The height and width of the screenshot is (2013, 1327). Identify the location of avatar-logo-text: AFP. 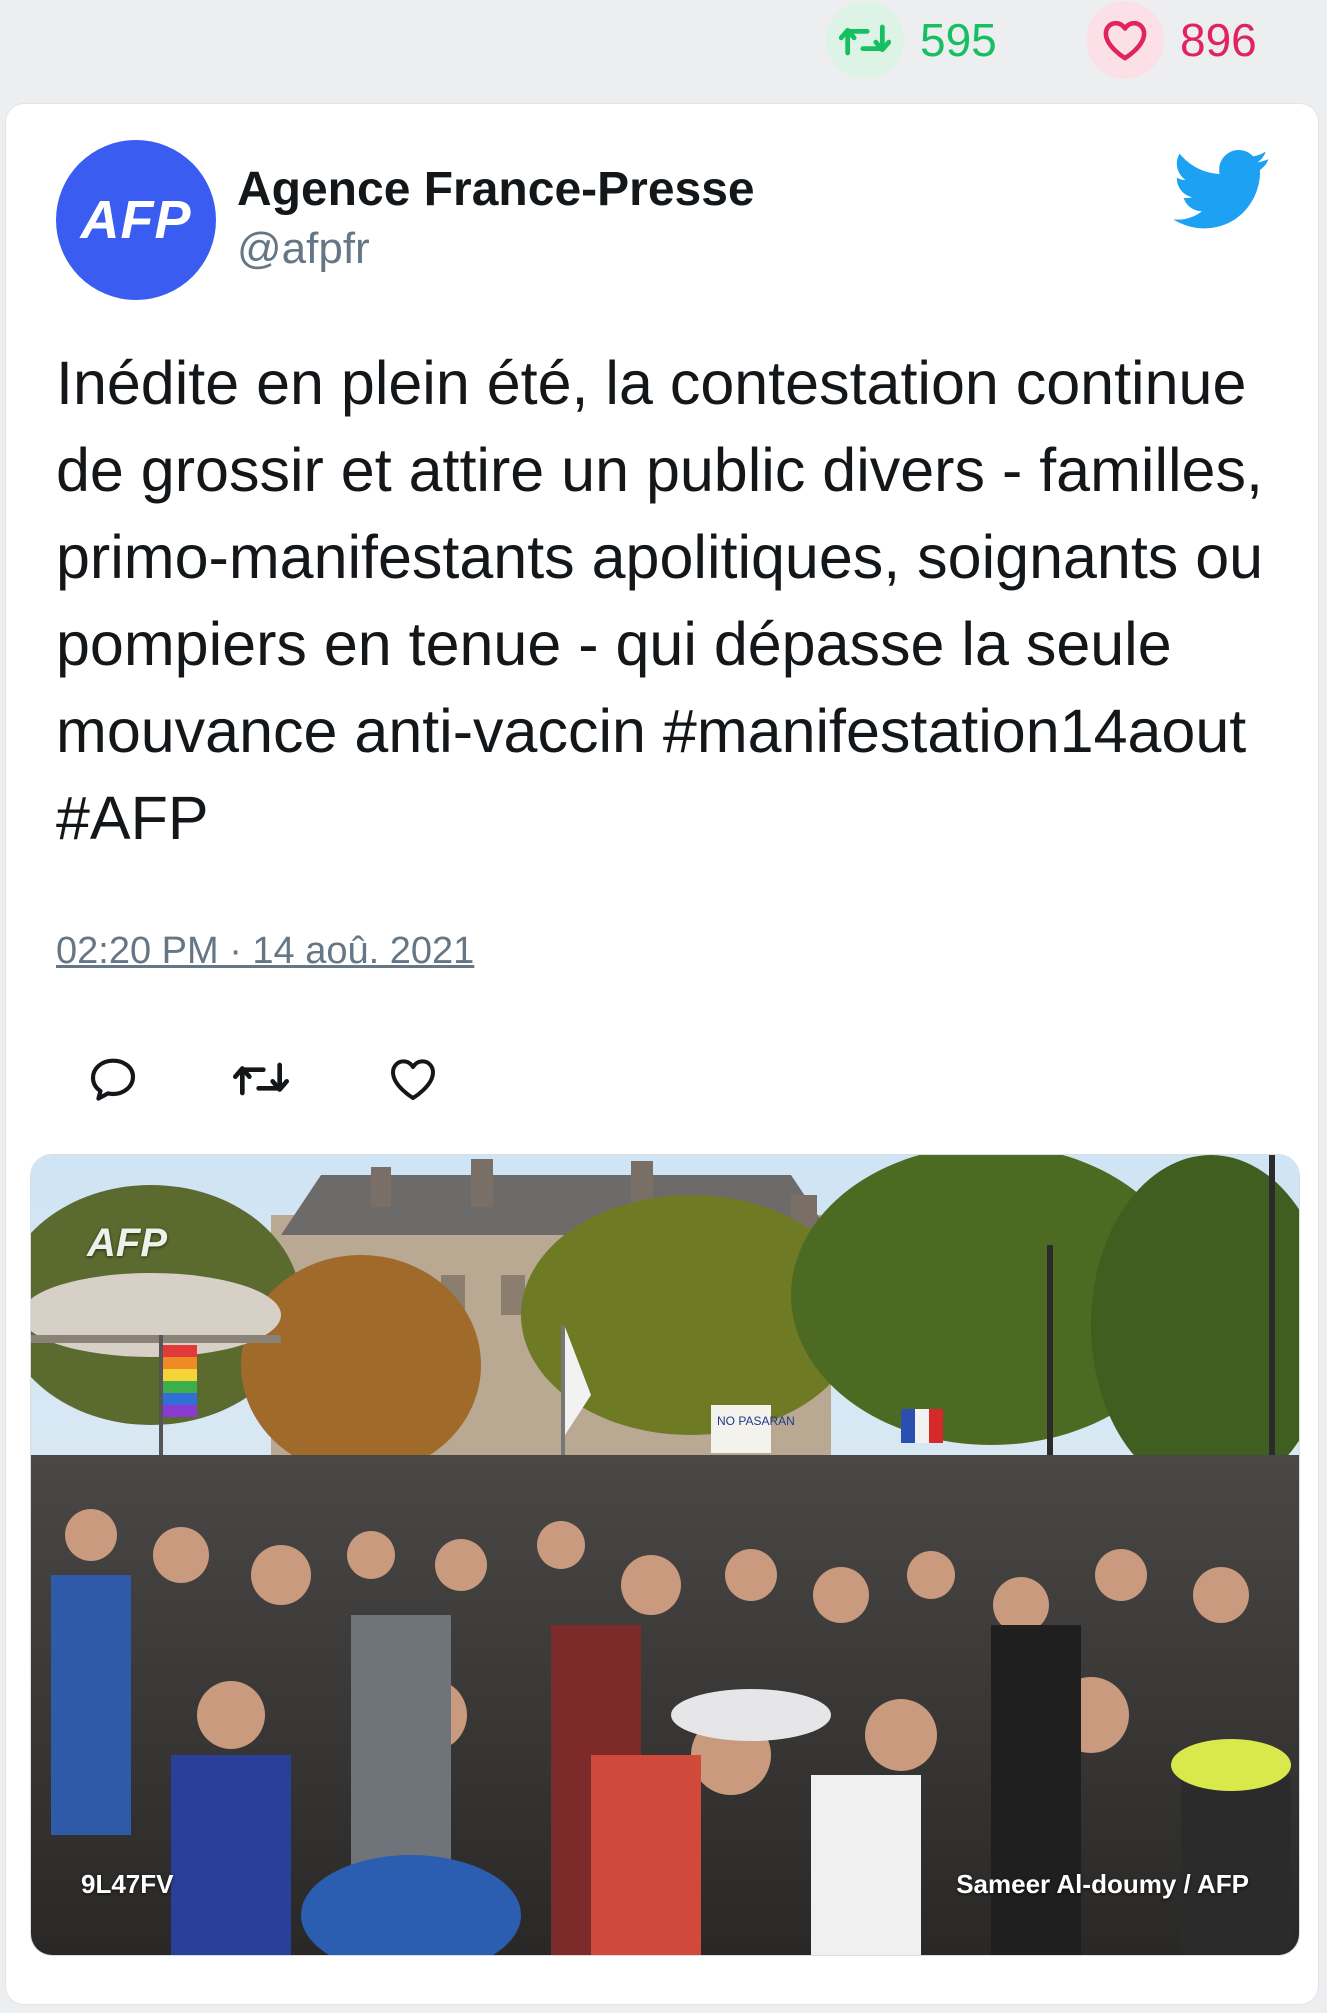
(136, 220).